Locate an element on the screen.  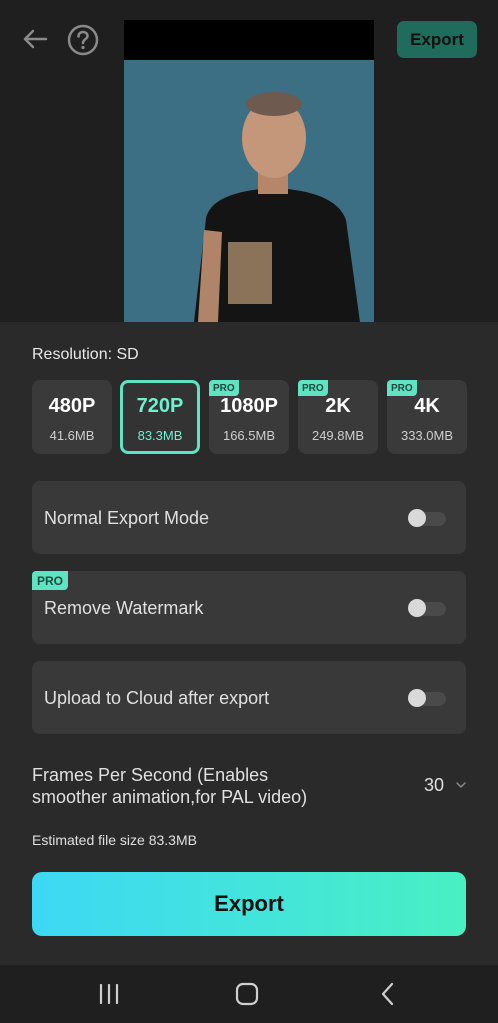
resolution-label: 4K is located at coordinates (427, 406).